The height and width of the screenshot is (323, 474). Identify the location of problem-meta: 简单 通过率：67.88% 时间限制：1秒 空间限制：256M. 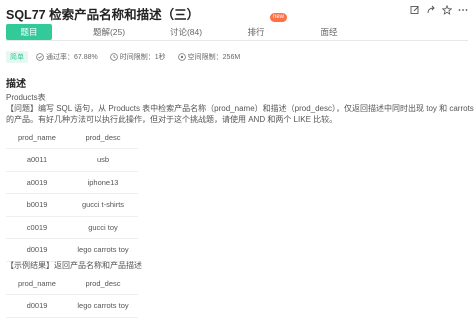
(129, 56).